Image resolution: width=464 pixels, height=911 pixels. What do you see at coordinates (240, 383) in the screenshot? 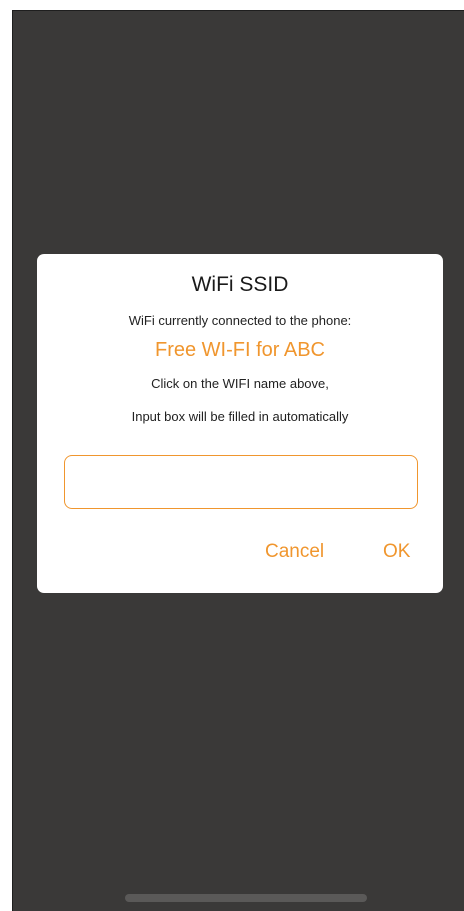
I see `hint-line-1: Click on the WIFI name above,` at bounding box center [240, 383].